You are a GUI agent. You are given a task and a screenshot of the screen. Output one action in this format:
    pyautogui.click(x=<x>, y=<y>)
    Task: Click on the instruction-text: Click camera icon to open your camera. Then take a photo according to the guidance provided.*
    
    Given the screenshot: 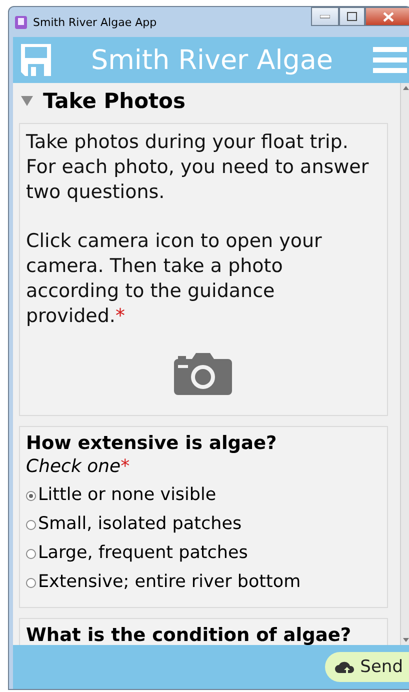 What is the action you would take?
    pyautogui.click(x=174, y=279)
    